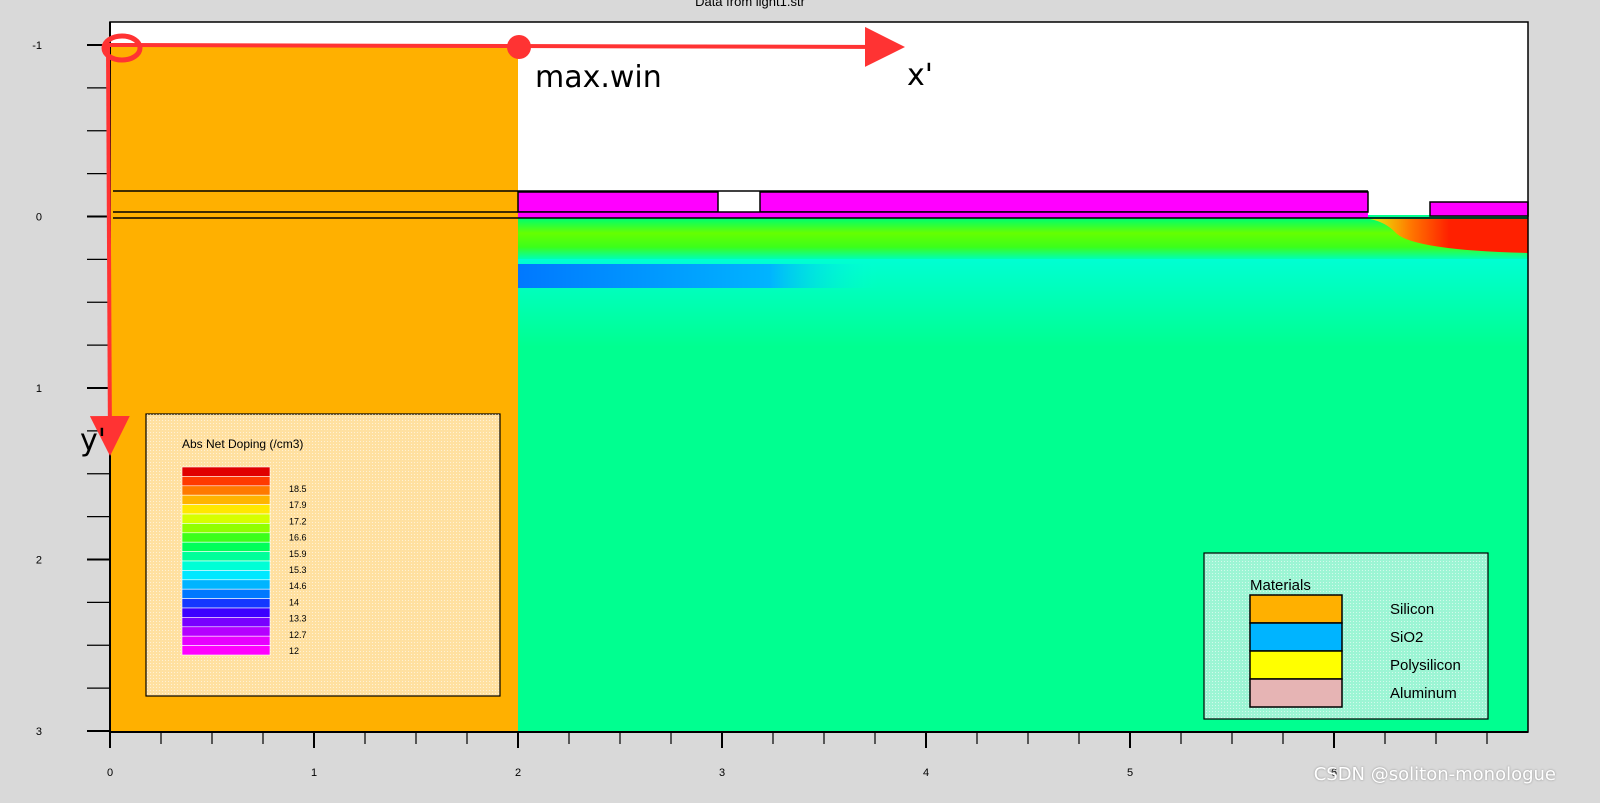 The height and width of the screenshot is (803, 1600). What do you see at coordinates (1423, 693) in the screenshot?
I see `material-label: Aluminum` at bounding box center [1423, 693].